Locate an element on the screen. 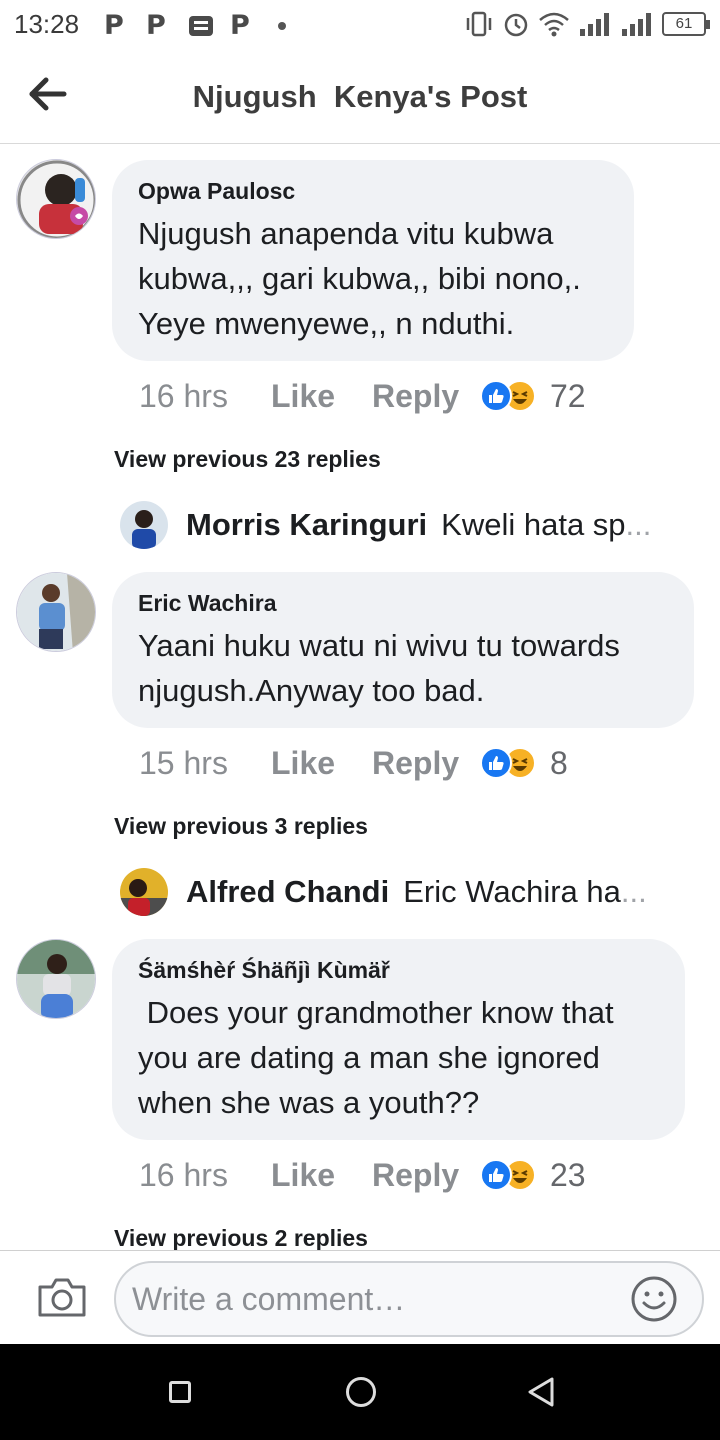 This screenshot has height=1440, width=720. reaction-count: 23 is located at coordinates (568, 1175).